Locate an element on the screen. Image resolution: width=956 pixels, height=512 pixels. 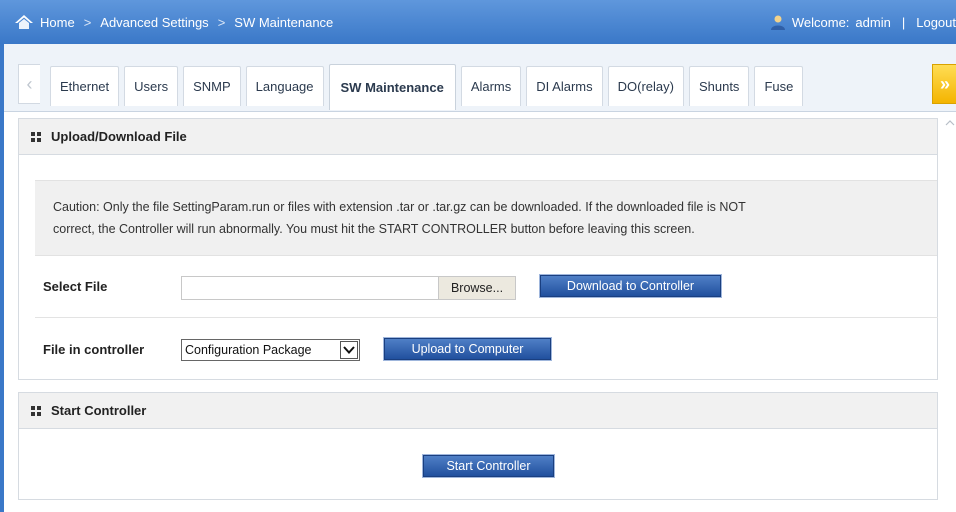
start-controller-title: Start Controller is located at coordinates (99, 410).